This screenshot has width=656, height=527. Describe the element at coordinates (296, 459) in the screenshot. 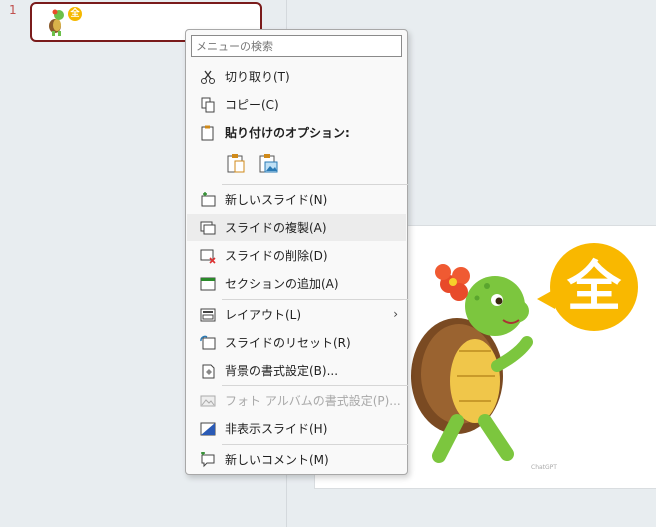

I see `menu-item-new-comment: 新しいコメント(M)` at that location.